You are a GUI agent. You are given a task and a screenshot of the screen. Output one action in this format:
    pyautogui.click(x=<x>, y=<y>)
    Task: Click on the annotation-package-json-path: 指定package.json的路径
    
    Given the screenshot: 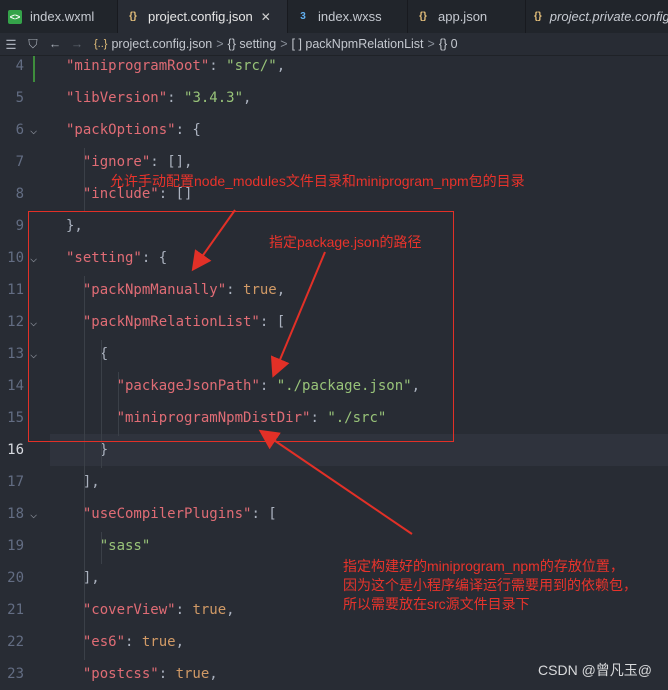 What is the action you would take?
    pyautogui.click(x=345, y=242)
    